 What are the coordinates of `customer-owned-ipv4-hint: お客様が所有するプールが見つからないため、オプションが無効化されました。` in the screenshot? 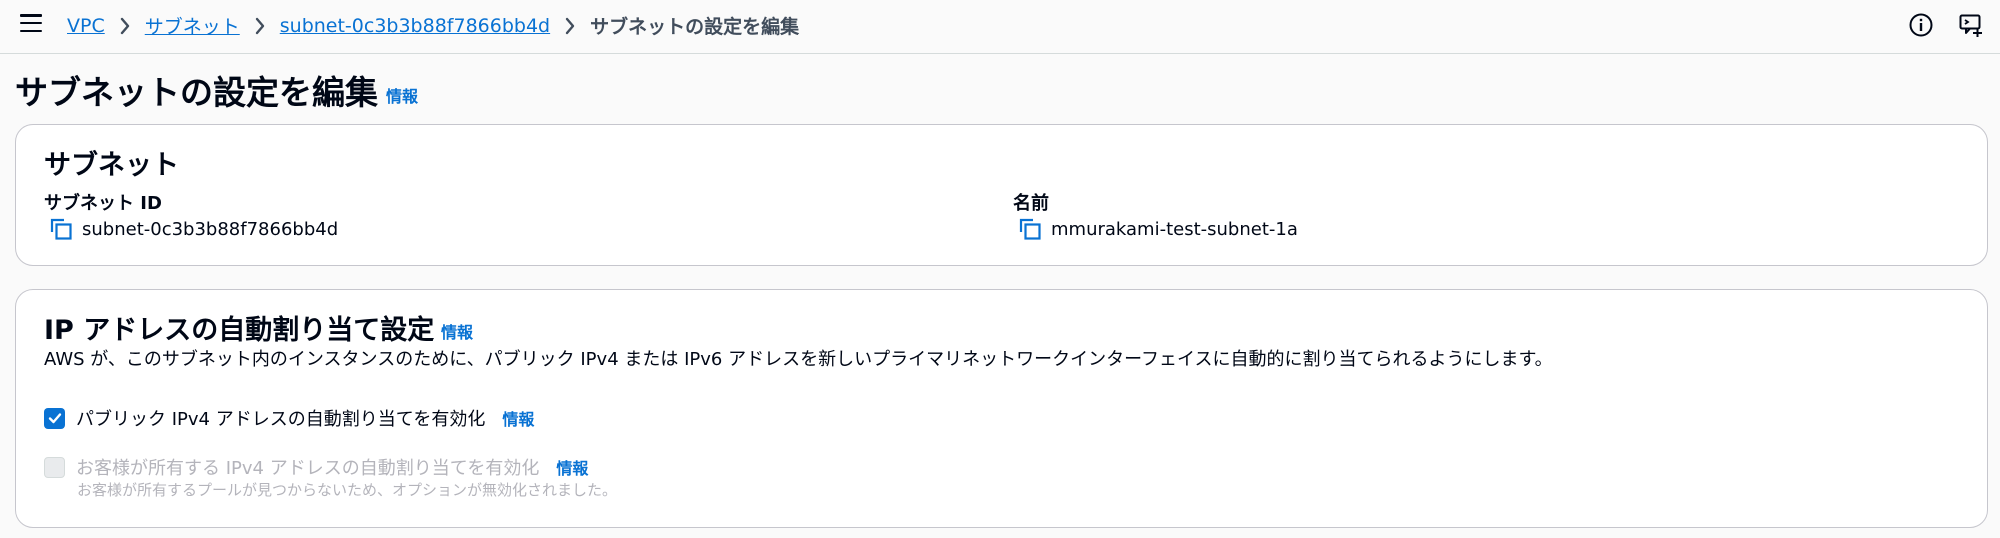 It's located at (347, 490).